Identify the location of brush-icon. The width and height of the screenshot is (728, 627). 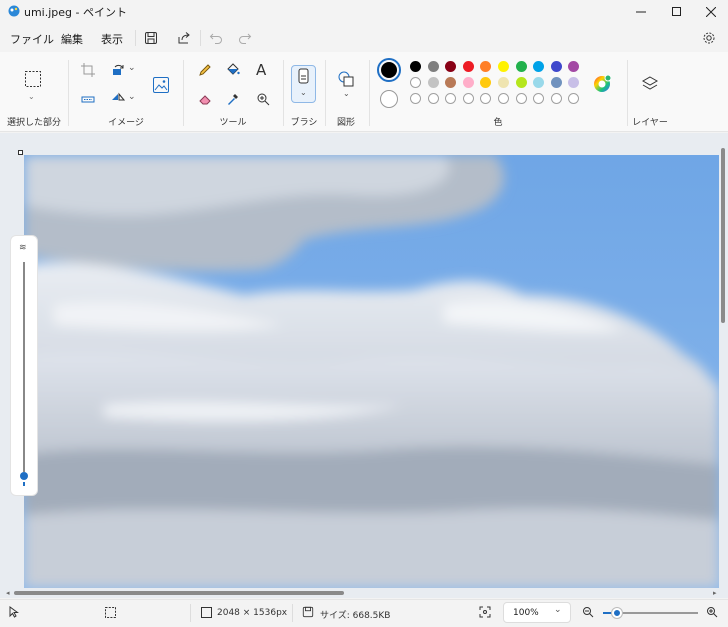
(303, 76).